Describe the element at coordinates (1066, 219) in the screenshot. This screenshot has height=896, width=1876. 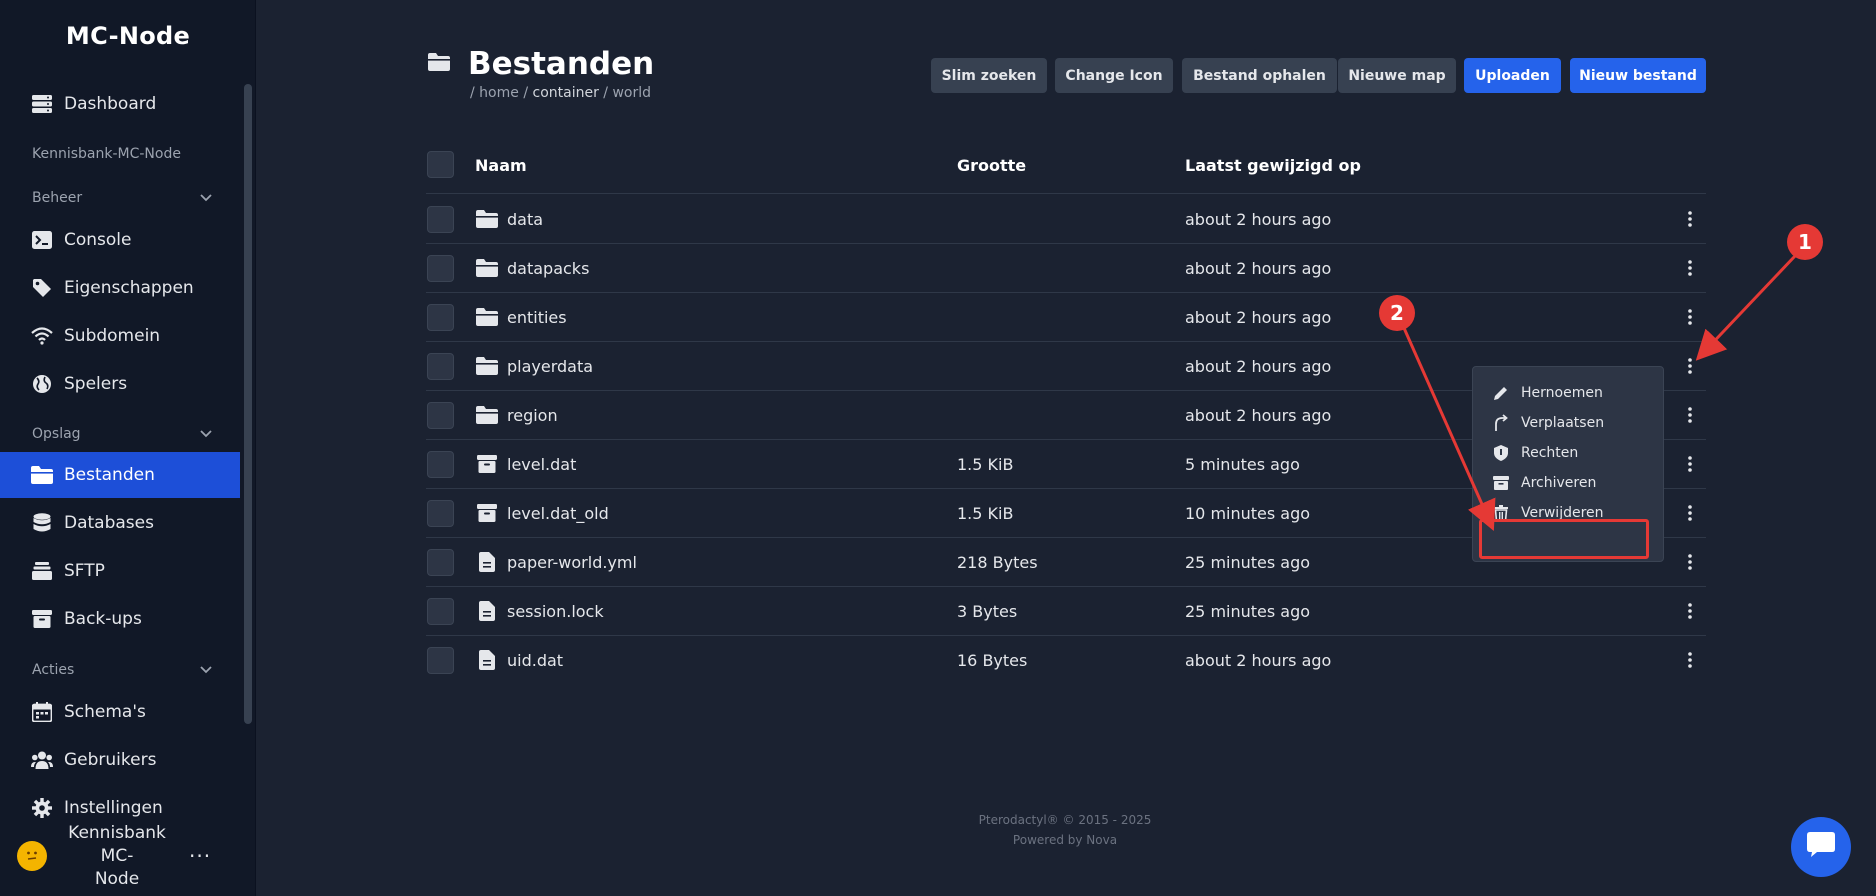
I see `table-row: data about 2 hours ago` at that location.